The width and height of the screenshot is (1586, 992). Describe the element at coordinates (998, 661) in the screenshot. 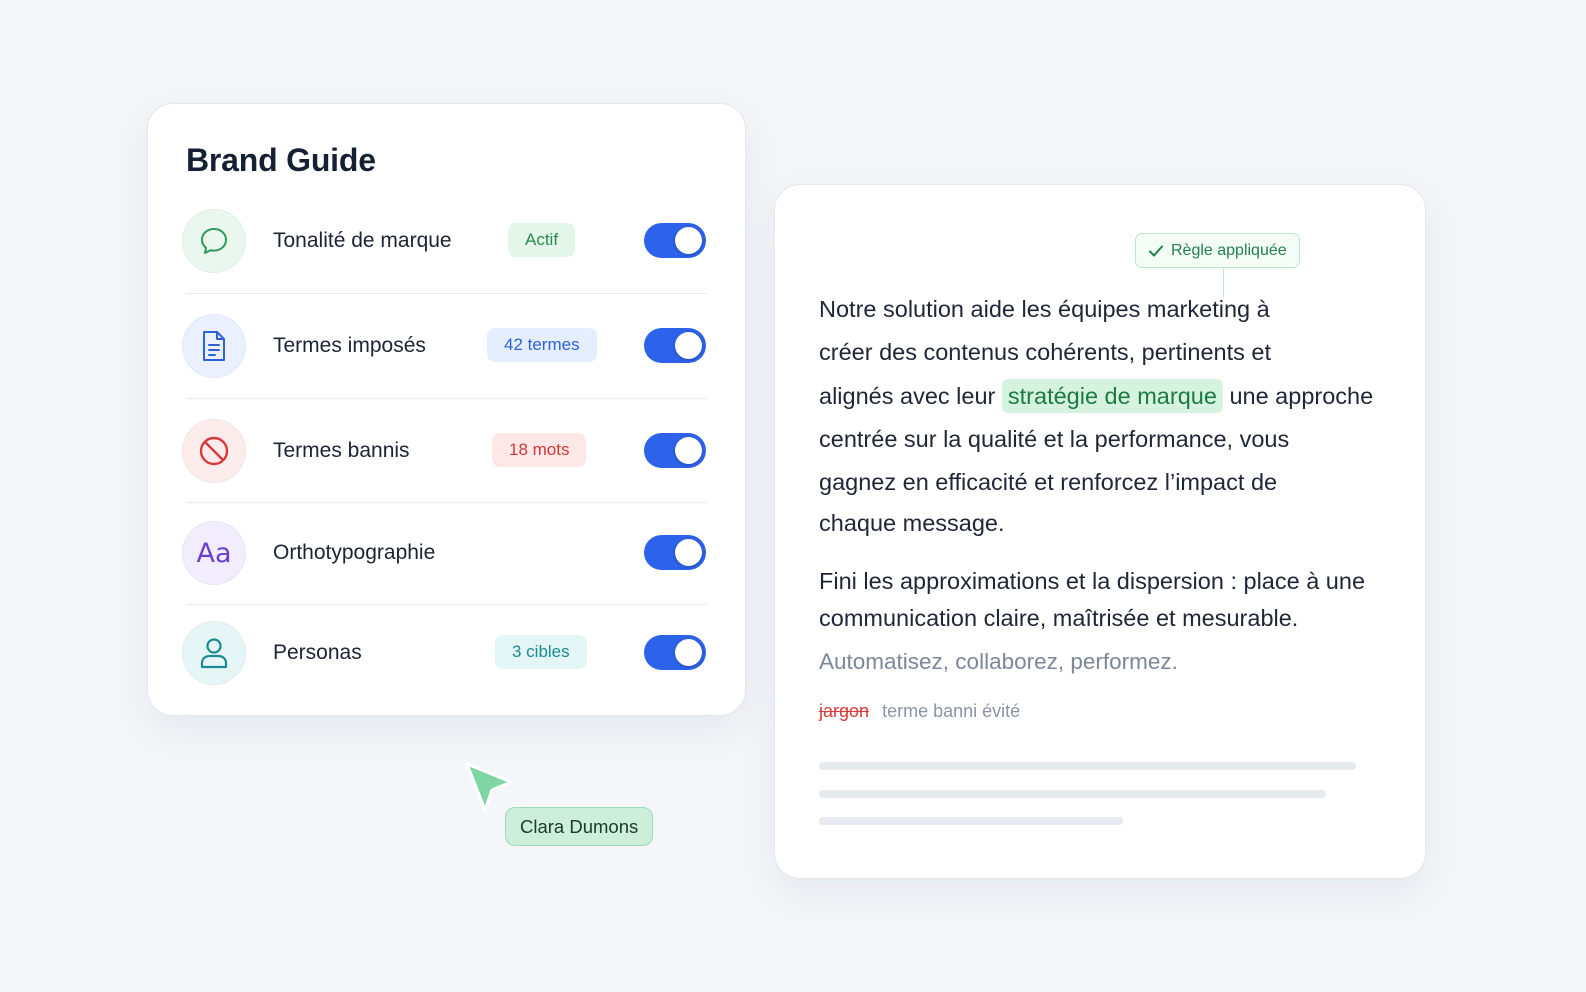

I see `slogan: Automatisez, collaborez, performez.` at that location.